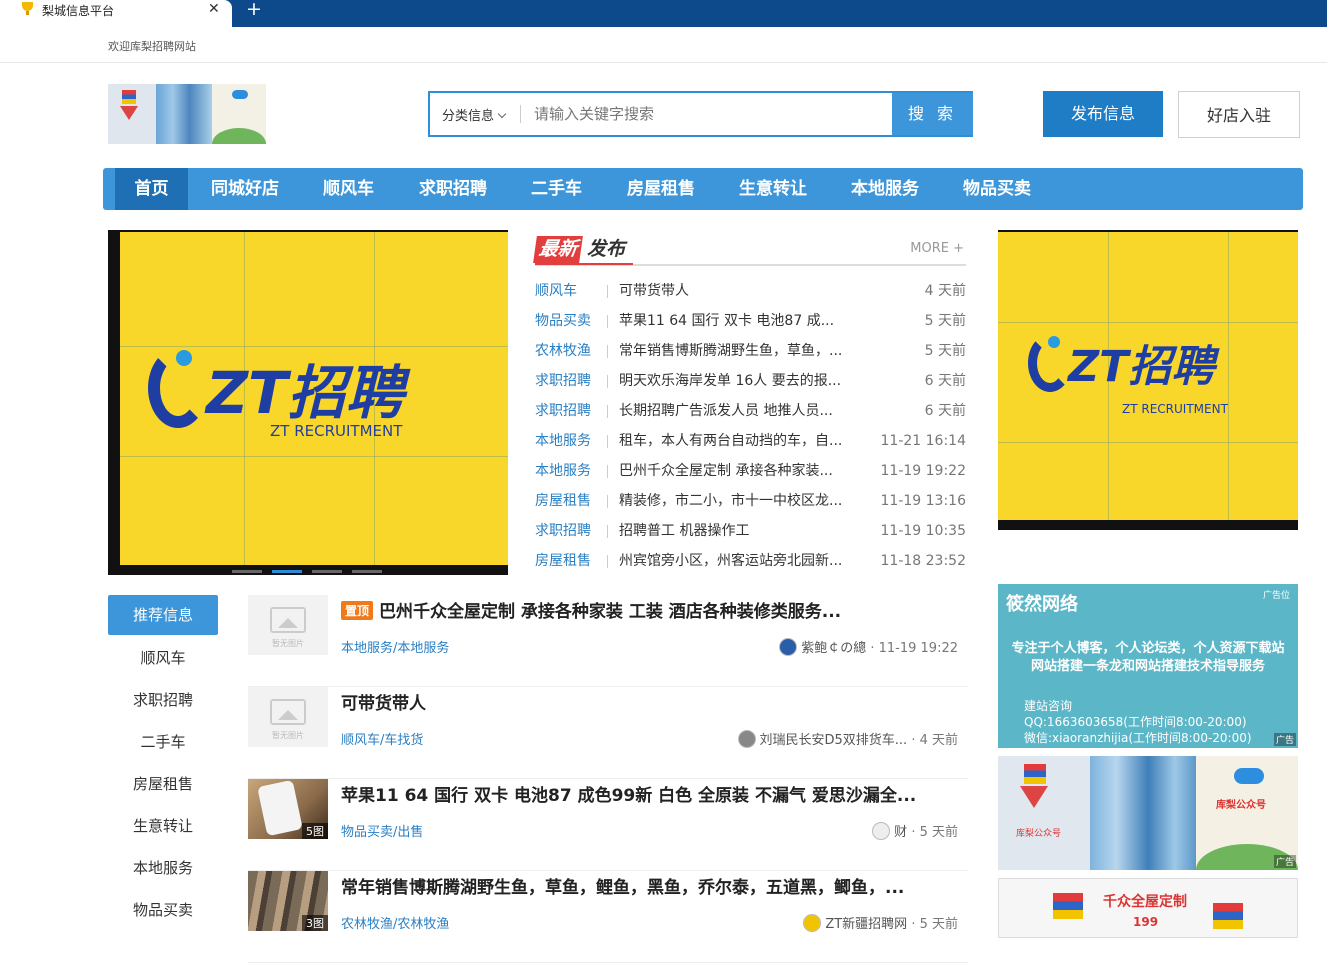 The height and width of the screenshot is (963, 1327). Describe the element at coordinates (151, 189) in the screenshot. I see `nav-item-home: 首页` at that location.